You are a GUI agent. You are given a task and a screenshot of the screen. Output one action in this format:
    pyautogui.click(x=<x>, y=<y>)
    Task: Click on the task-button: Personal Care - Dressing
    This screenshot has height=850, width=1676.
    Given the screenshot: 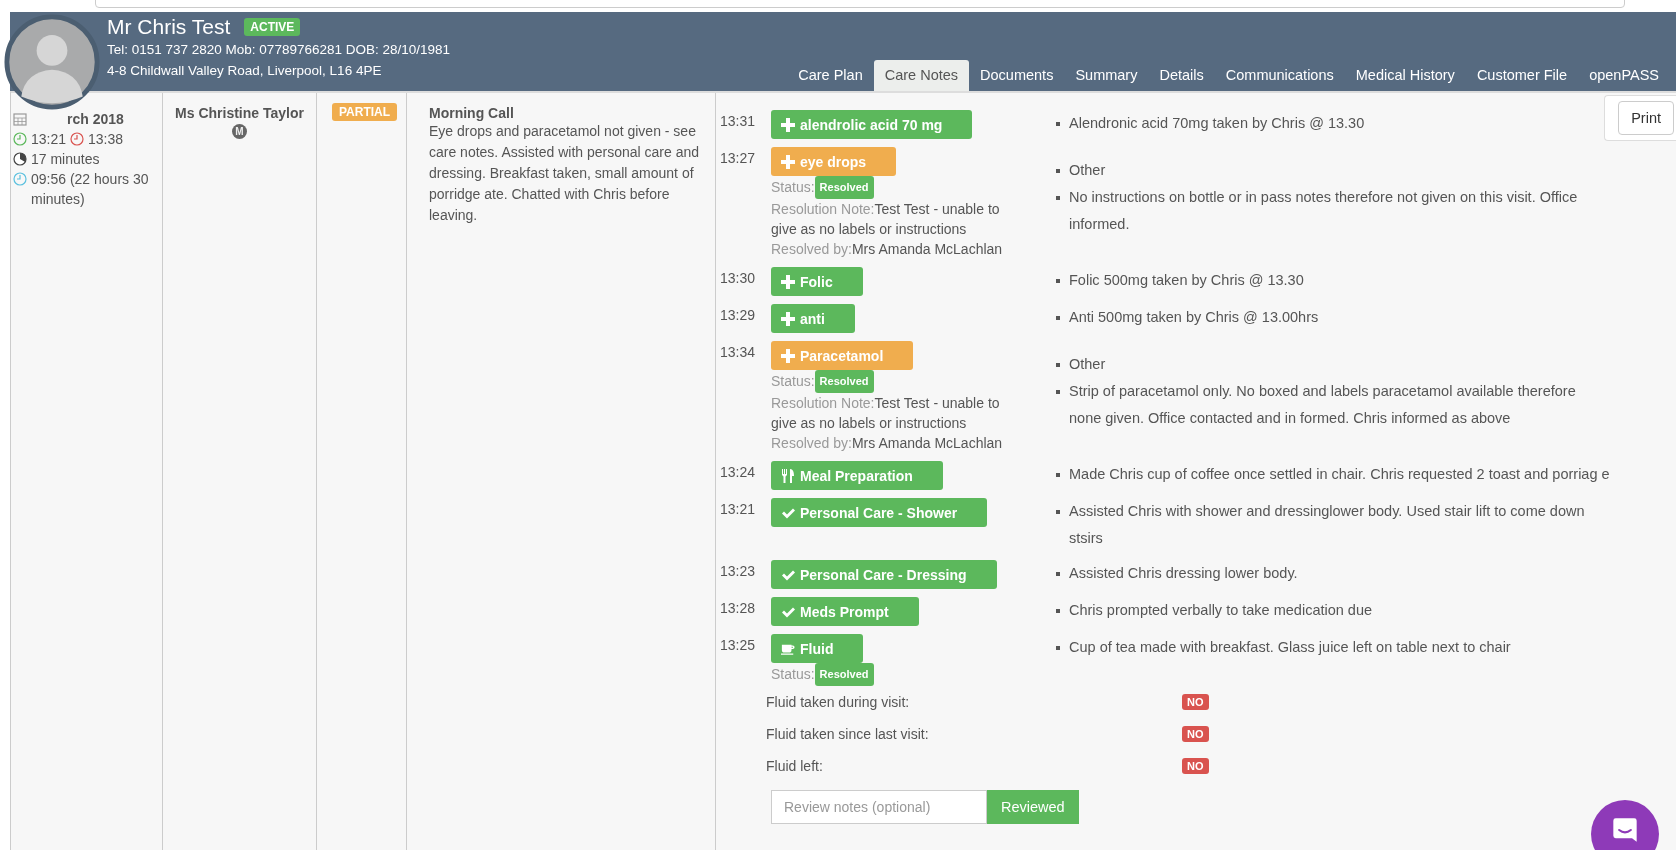 What is the action you would take?
    pyautogui.click(x=884, y=574)
    